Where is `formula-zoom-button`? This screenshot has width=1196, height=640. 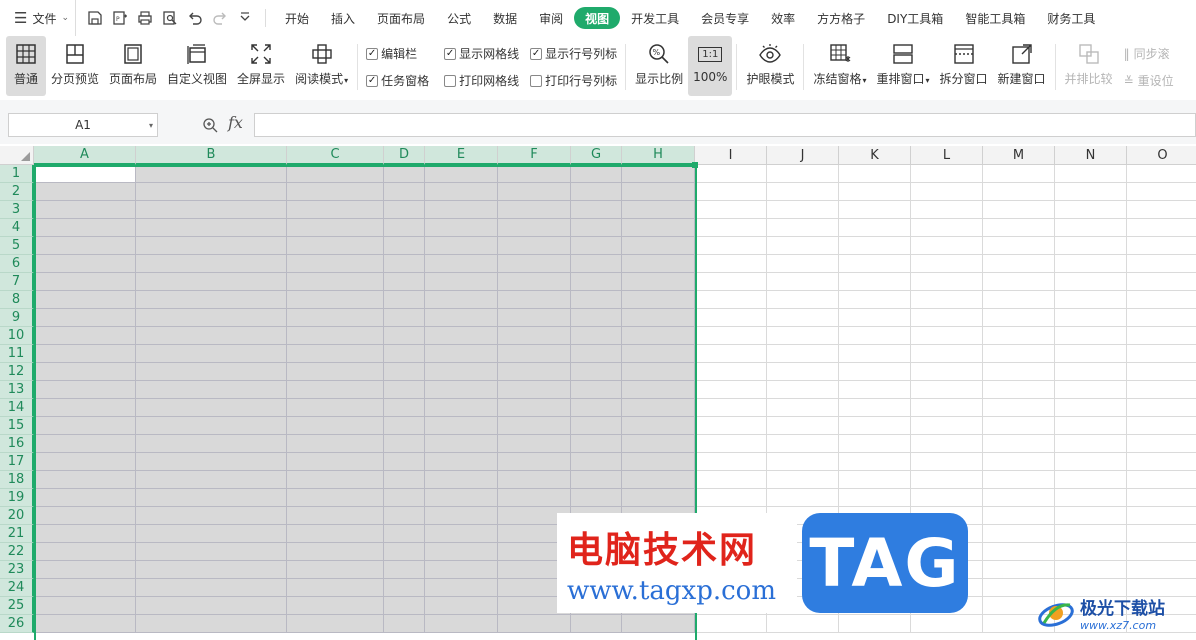 formula-zoom-button is located at coordinates (210, 125).